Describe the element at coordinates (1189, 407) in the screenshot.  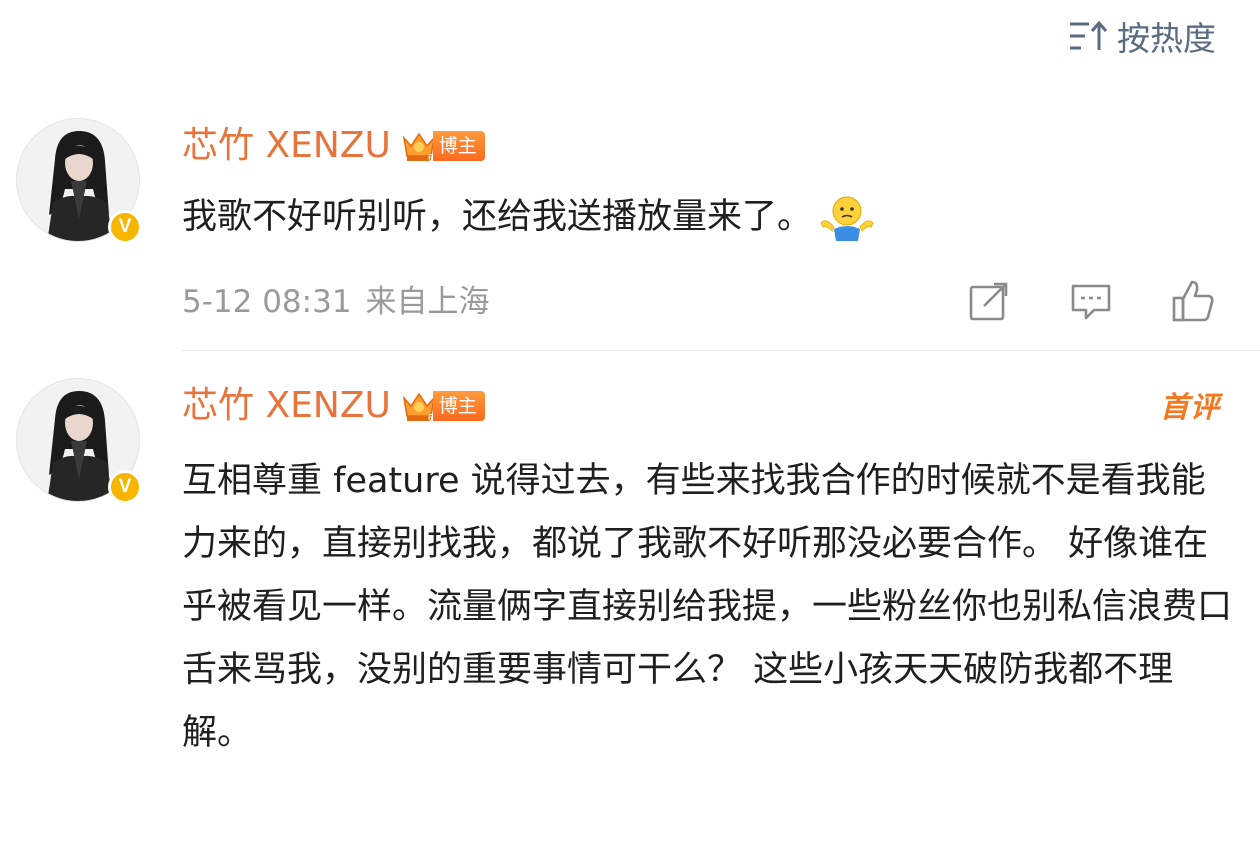
I see `first-comment-tag: 首评` at that location.